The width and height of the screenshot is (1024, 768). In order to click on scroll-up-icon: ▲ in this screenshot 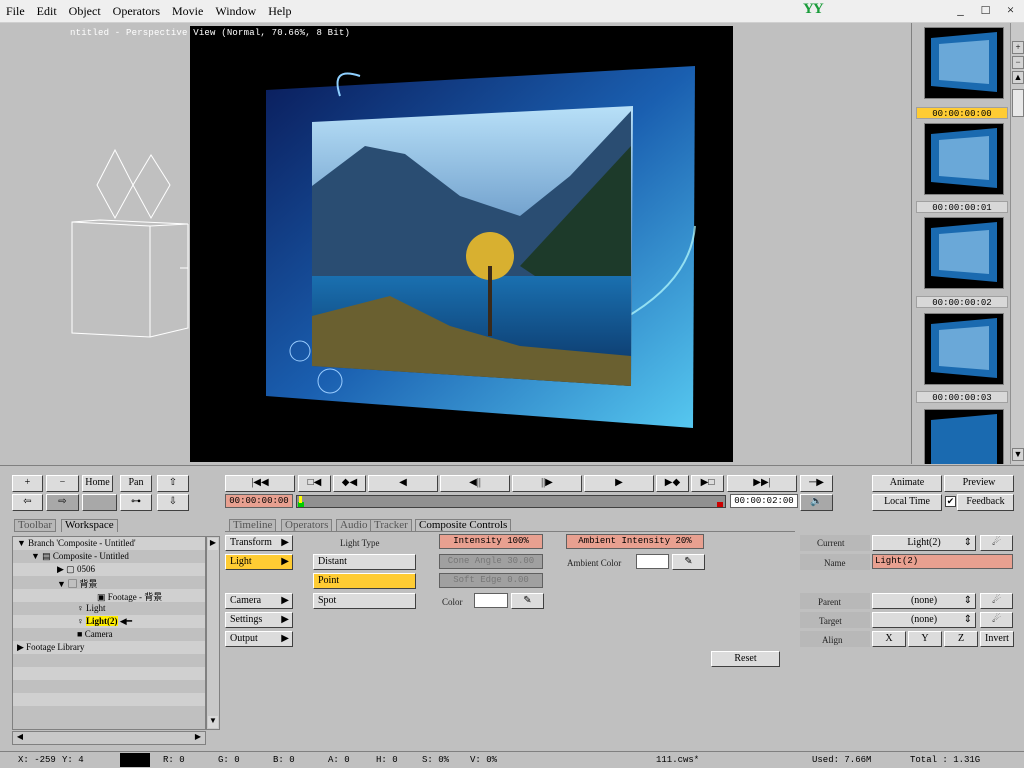, I will do `click(1018, 77)`.